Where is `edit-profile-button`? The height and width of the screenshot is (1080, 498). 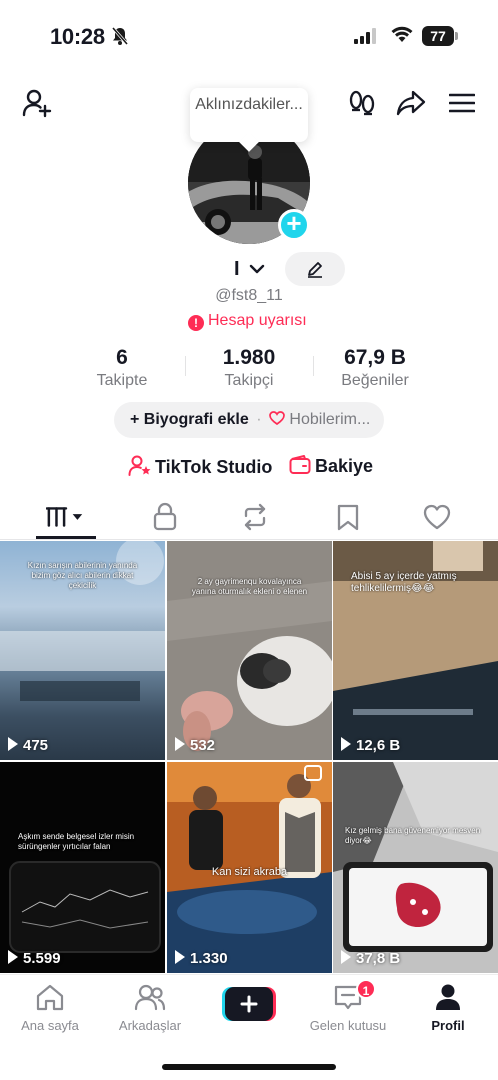
edit-profile-button is located at coordinates (315, 269).